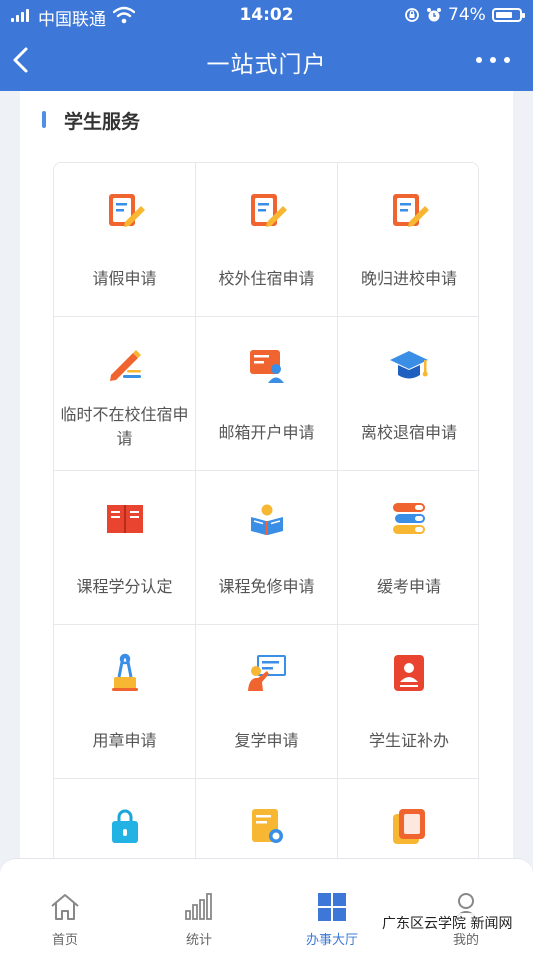  I want to click on tab-label: 统计, so click(198, 940).